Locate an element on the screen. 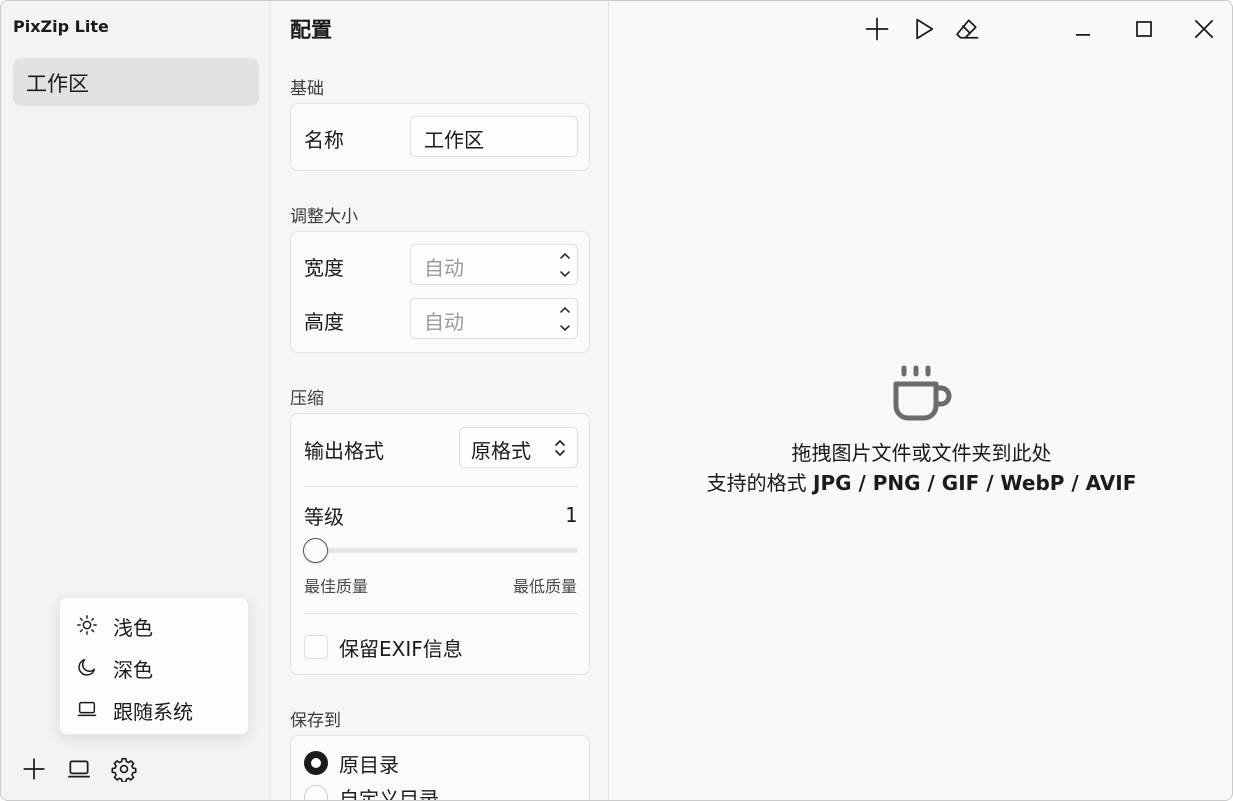  start-button is located at coordinates (923, 29).